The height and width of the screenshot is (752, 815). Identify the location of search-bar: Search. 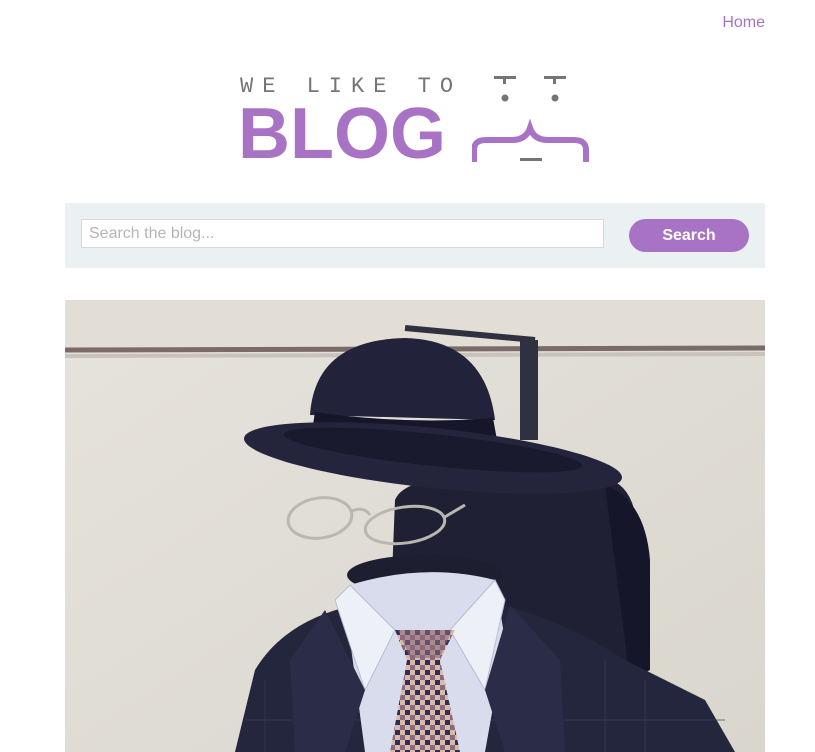
(415, 235).